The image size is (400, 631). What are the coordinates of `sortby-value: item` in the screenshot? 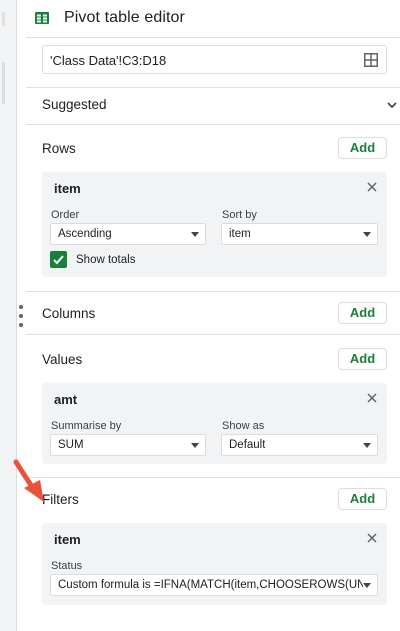 It's located at (240, 234).